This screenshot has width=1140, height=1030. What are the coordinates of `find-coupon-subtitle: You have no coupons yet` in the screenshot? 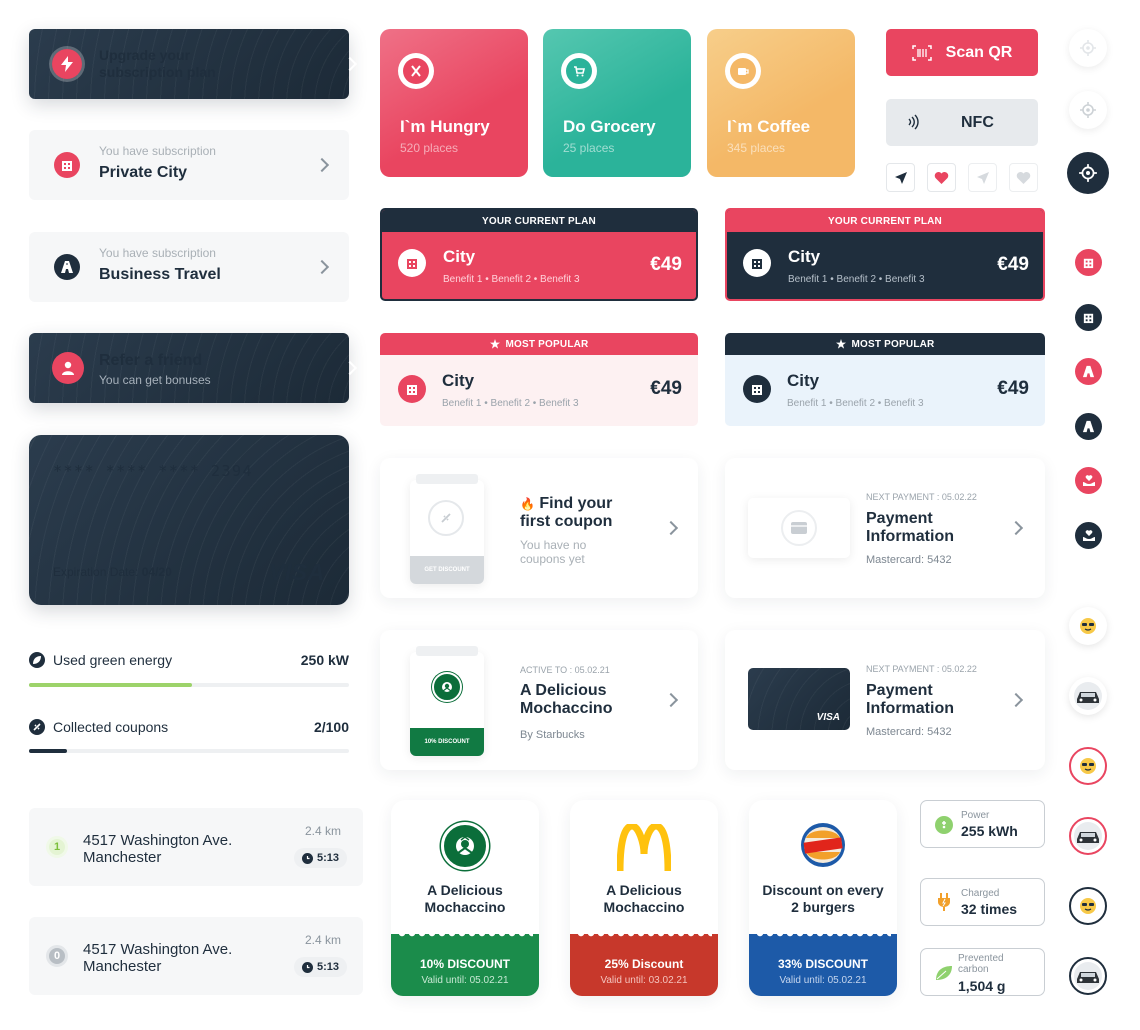 It's located at (553, 552).